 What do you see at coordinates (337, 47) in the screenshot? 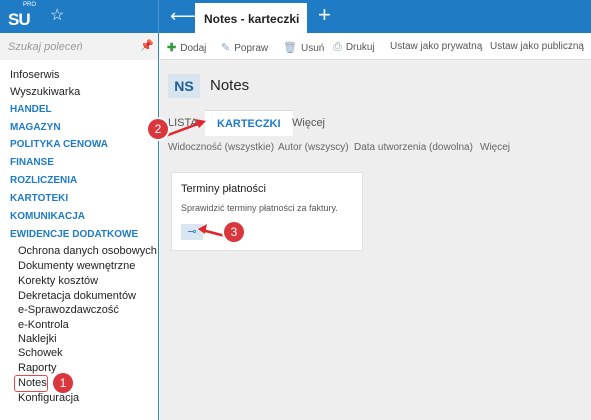
I see `printer-icon: ⎙` at bounding box center [337, 47].